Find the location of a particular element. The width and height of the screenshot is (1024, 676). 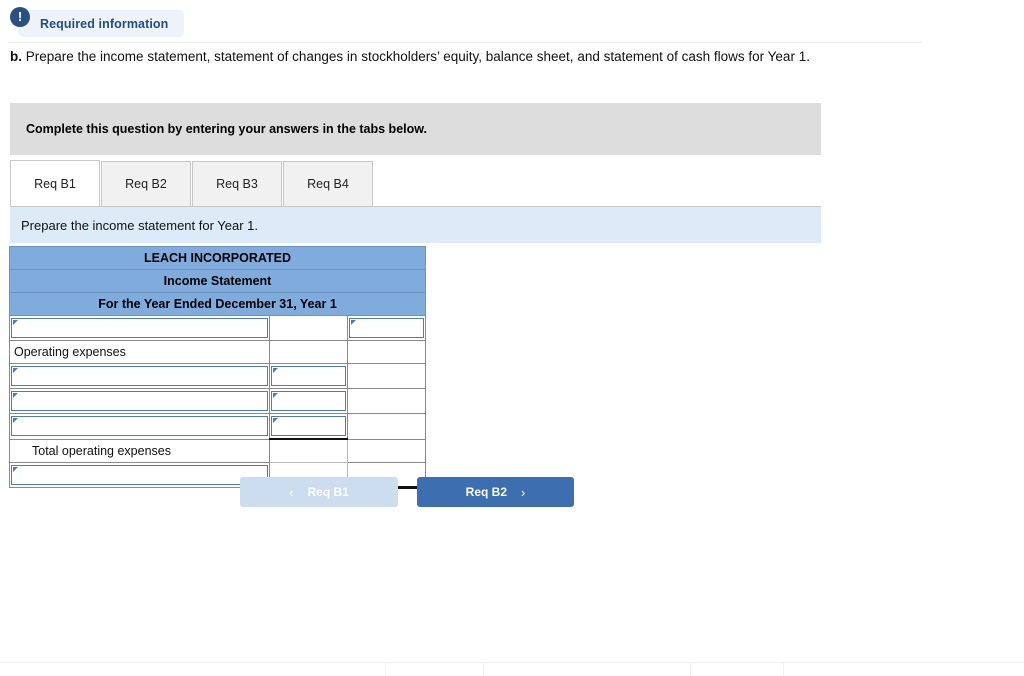

next-requirement-button: Req B2 › is located at coordinates (495, 492).